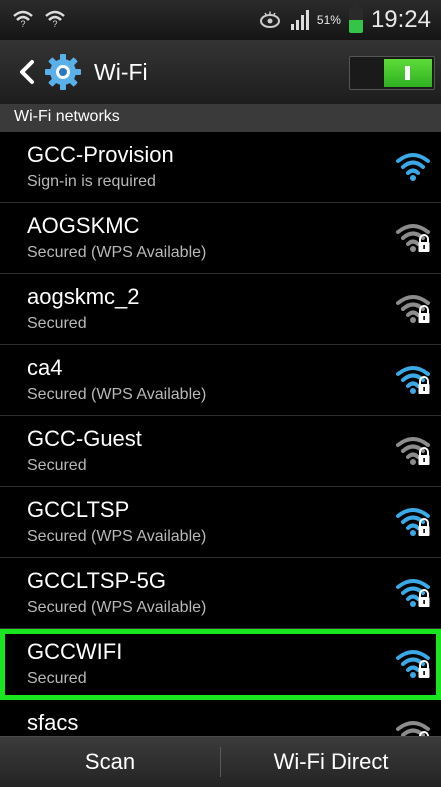 Image resolution: width=441 pixels, height=787 pixels. Describe the element at coordinates (220, 118) in the screenshot. I see `section-header: Wi-Fi networks` at that location.